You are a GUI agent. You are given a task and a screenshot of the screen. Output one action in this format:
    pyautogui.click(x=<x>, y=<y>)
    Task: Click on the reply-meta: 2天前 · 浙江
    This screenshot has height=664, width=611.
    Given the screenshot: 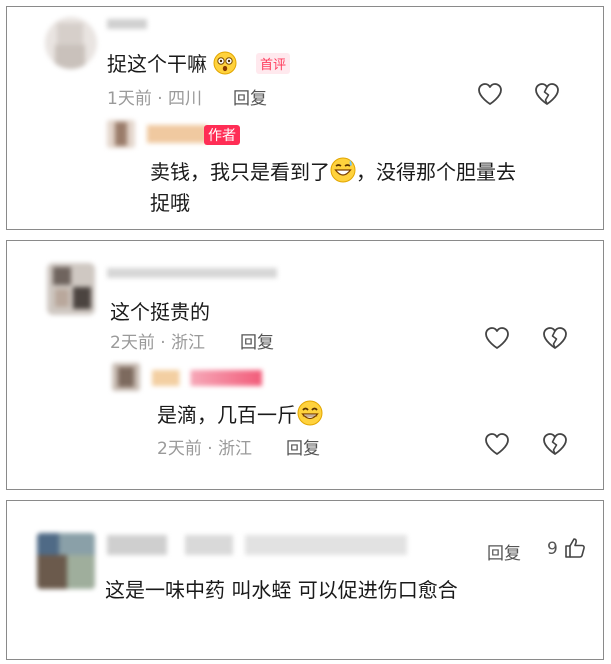 What is the action you would take?
    pyautogui.click(x=205, y=449)
    